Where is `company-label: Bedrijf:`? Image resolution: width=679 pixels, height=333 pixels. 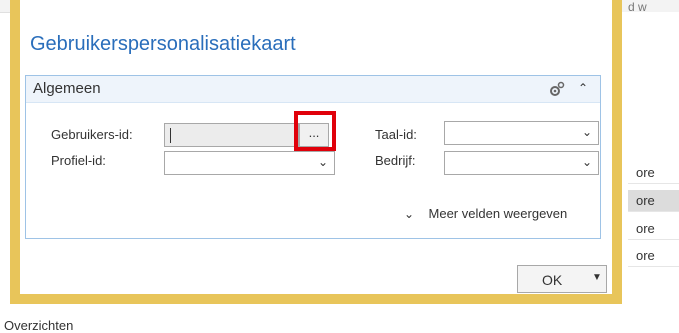
company-label: Bedrijf: is located at coordinates (395, 160).